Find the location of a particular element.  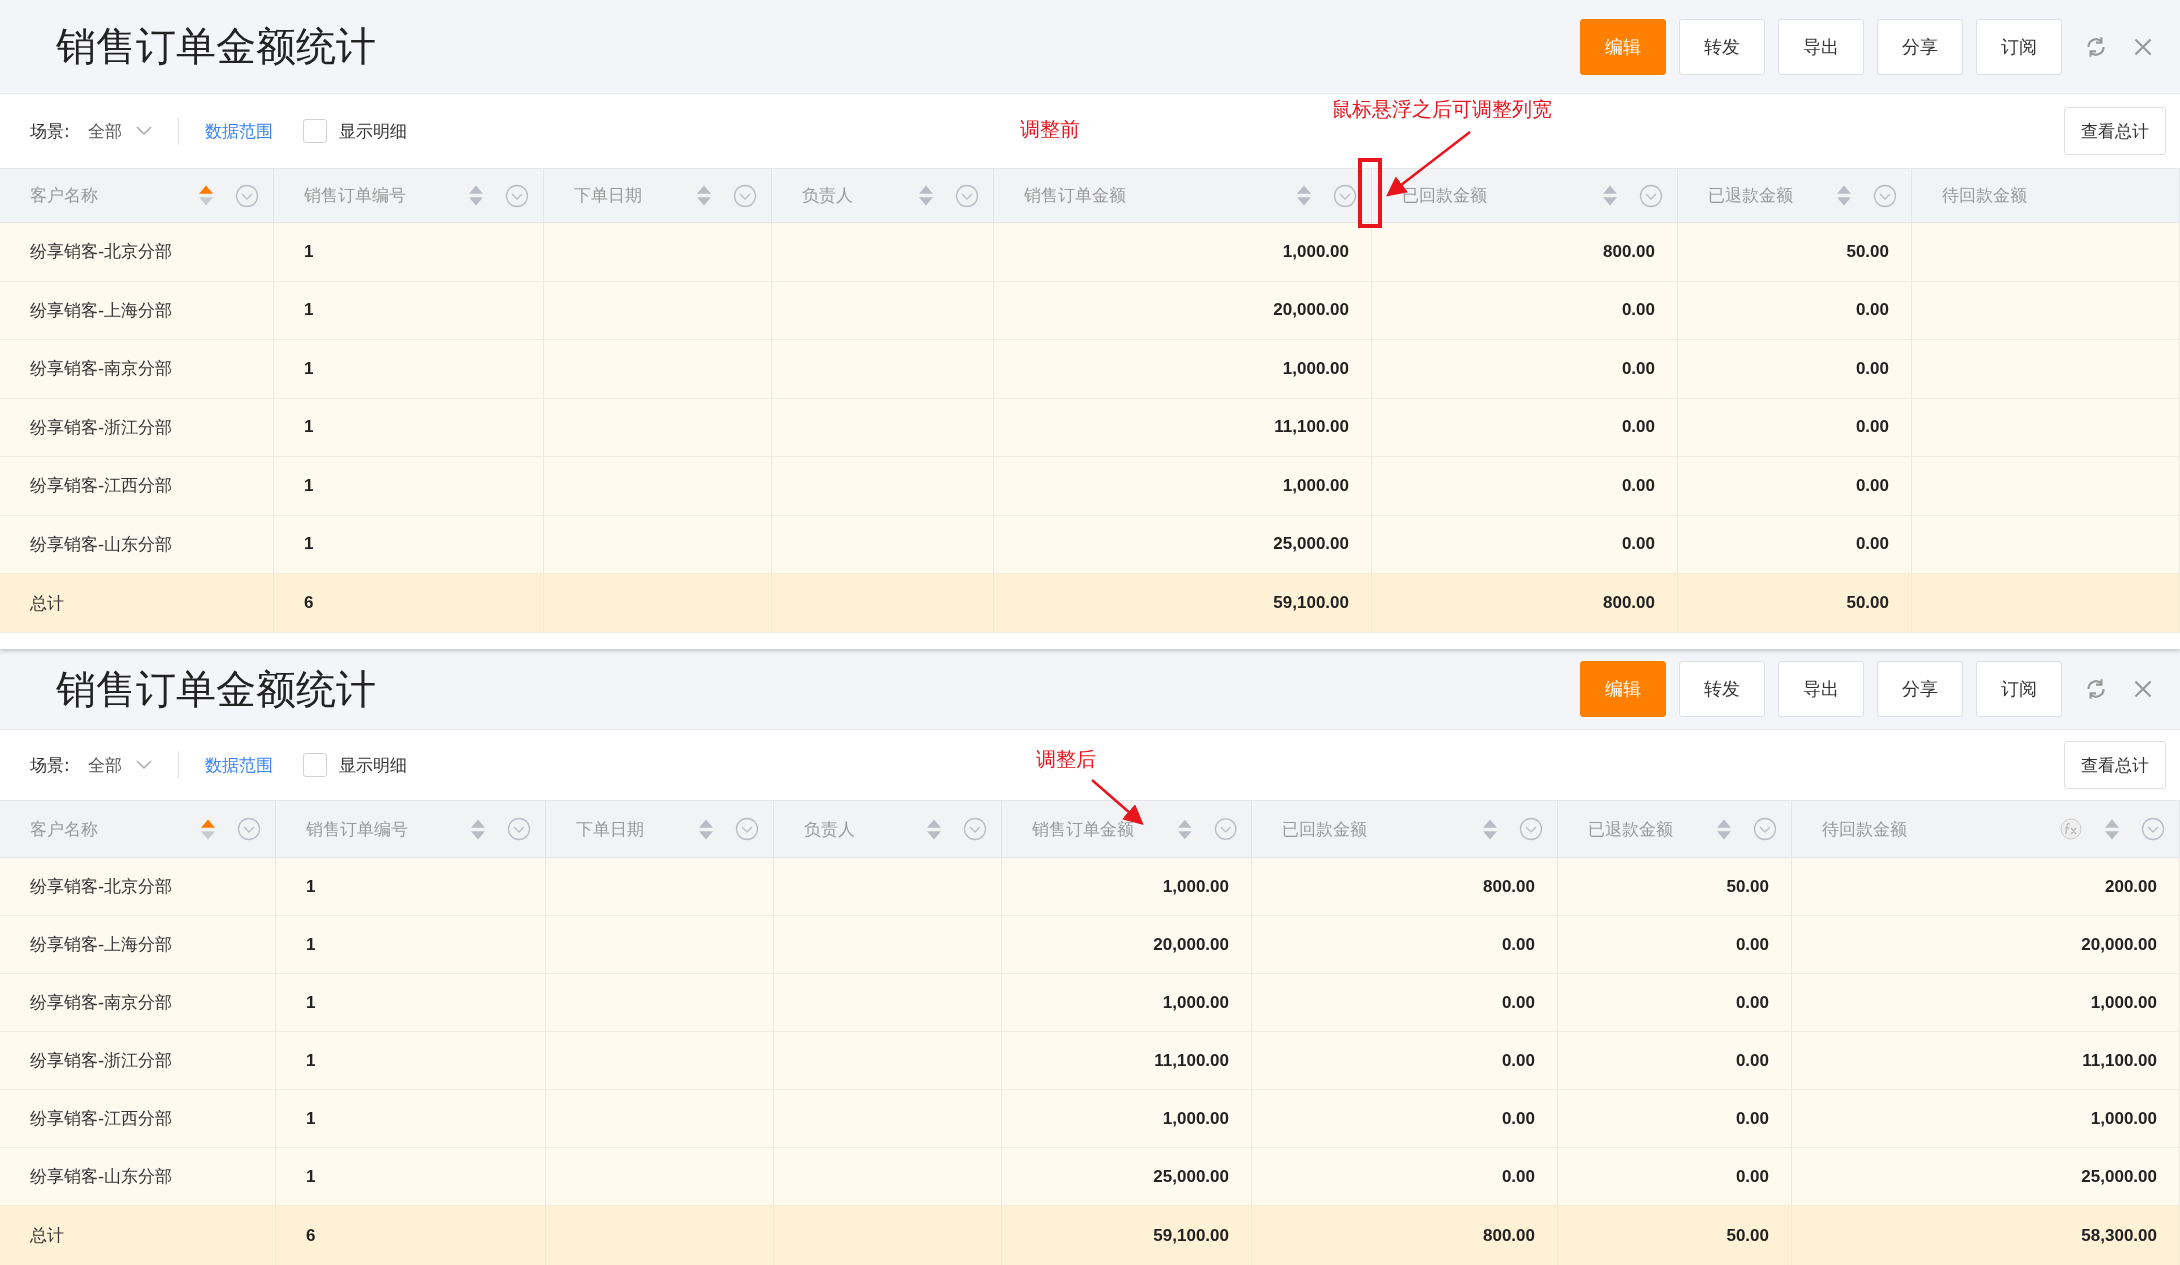

scene-label: 场景: is located at coordinates (50, 131).